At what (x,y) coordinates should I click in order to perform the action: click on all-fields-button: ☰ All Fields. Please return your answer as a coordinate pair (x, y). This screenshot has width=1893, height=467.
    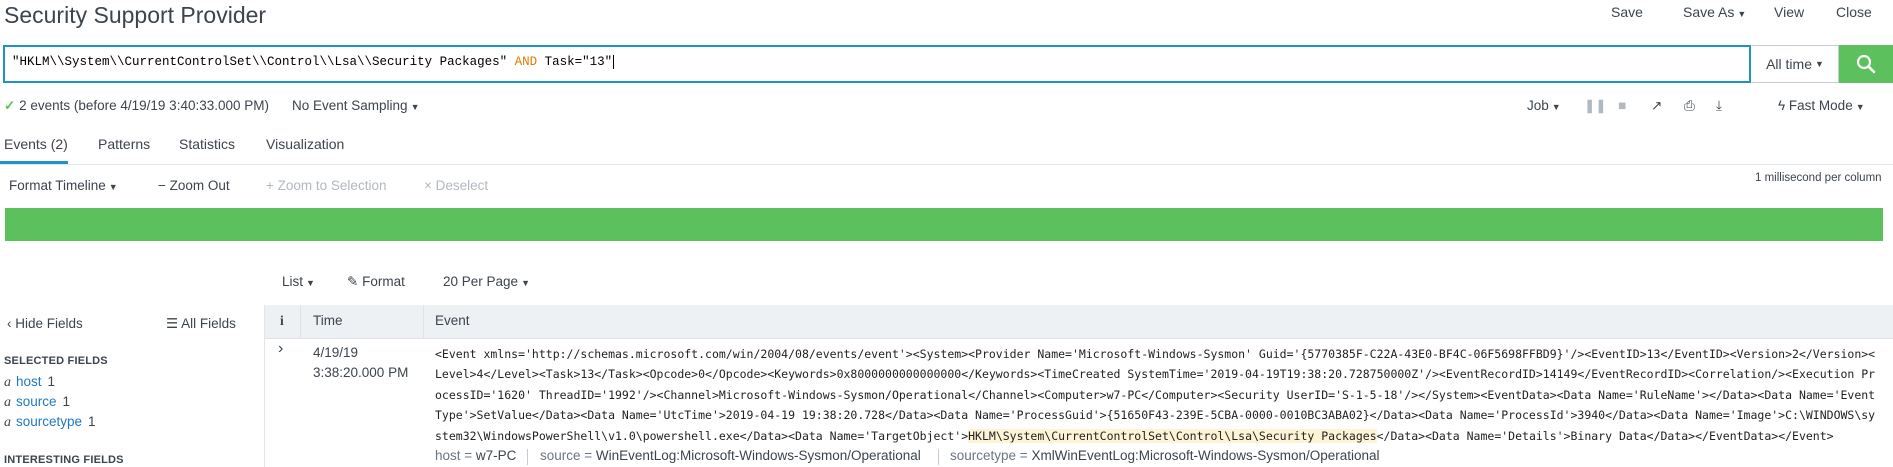
    Looking at the image, I should click on (201, 324).